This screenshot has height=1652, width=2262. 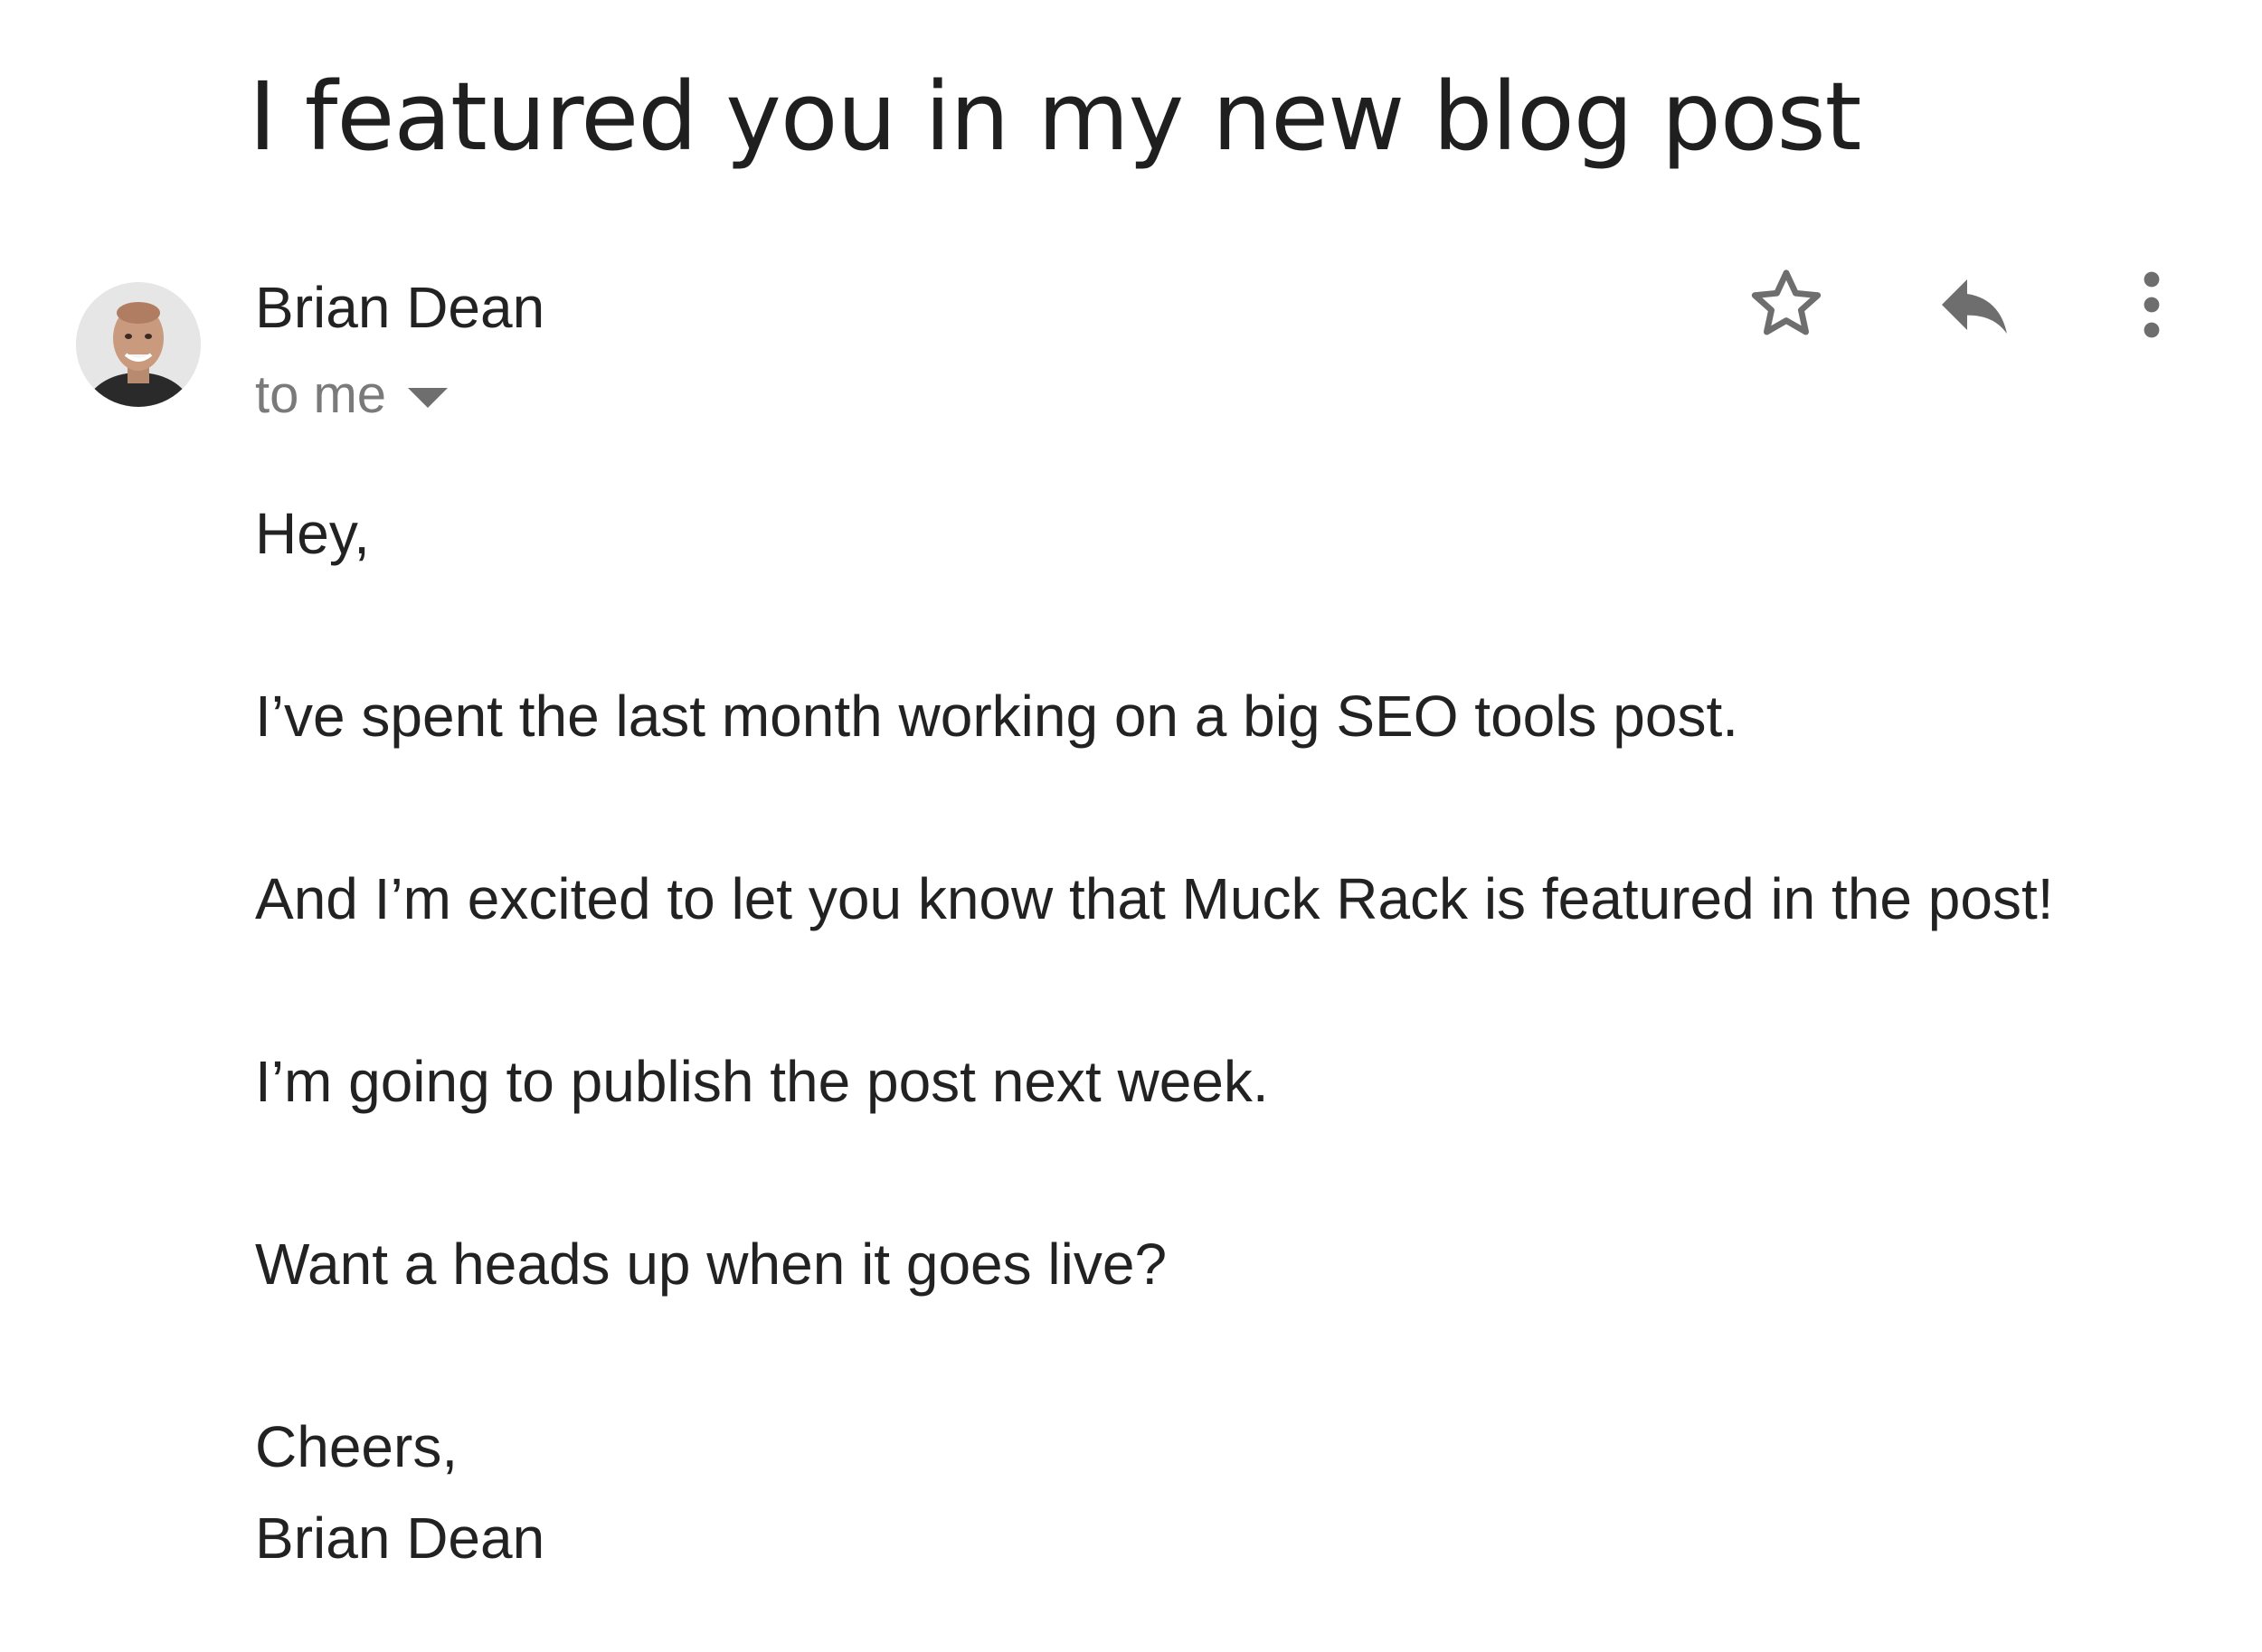 I want to click on more-options-button, so click(x=2151, y=304).